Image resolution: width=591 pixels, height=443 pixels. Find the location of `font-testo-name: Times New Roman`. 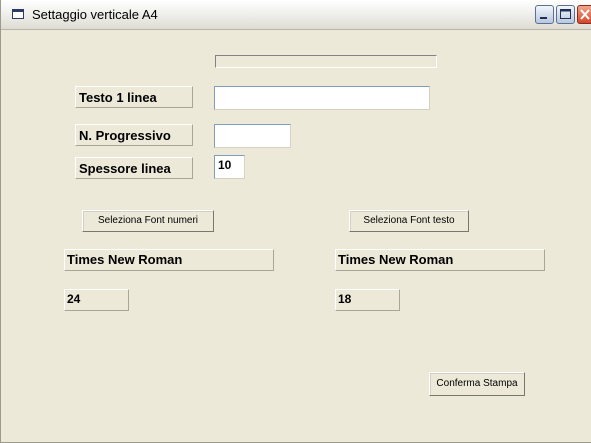

font-testo-name: Times New Roman is located at coordinates (440, 260).